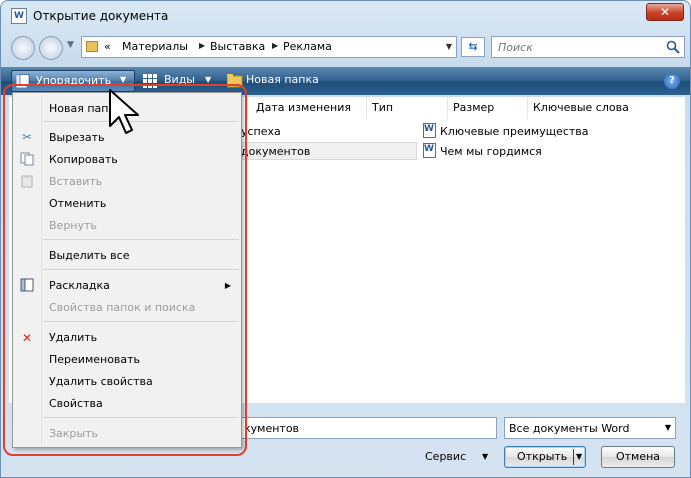 Image resolution: width=691 pixels, height=478 pixels. I want to click on word-app-icon: W, so click(19, 16).